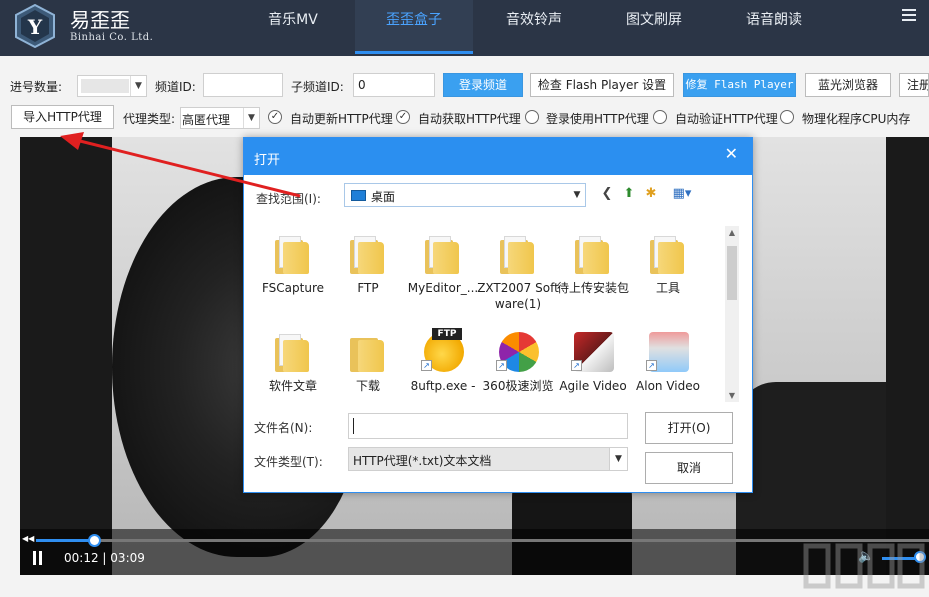  What do you see at coordinates (914, 85) in the screenshot?
I see `register-button: 注册` at bounding box center [914, 85].